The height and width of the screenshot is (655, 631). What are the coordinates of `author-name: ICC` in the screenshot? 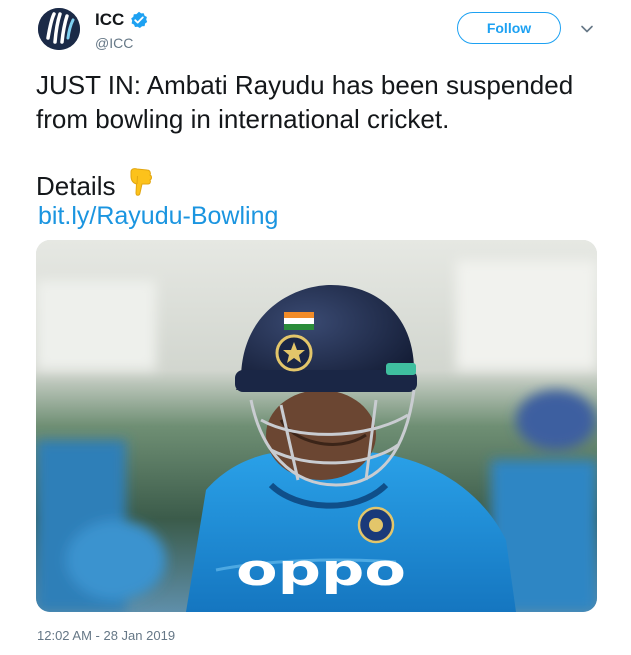 It's located at (109, 20).